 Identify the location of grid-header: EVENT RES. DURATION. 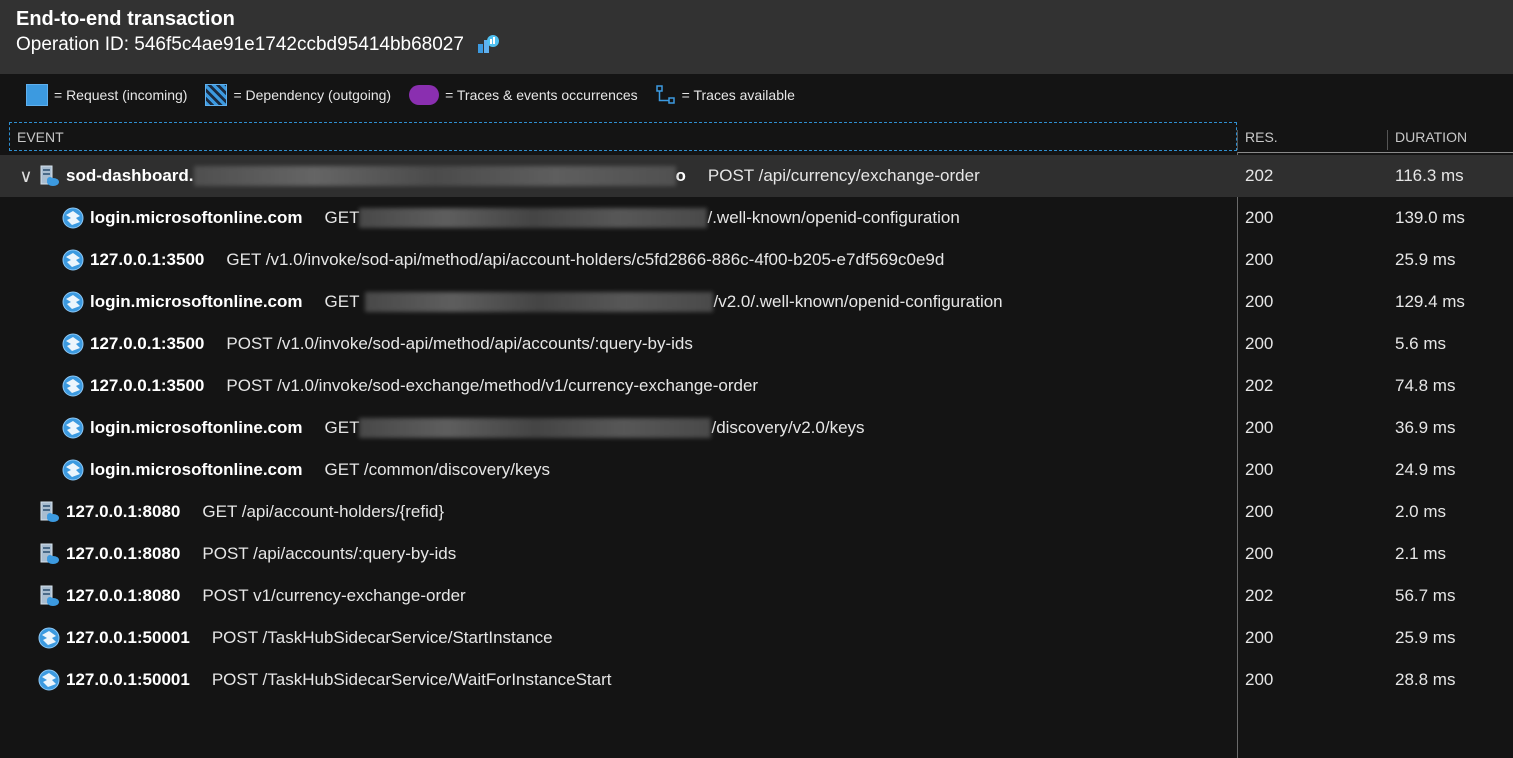
(756, 137).